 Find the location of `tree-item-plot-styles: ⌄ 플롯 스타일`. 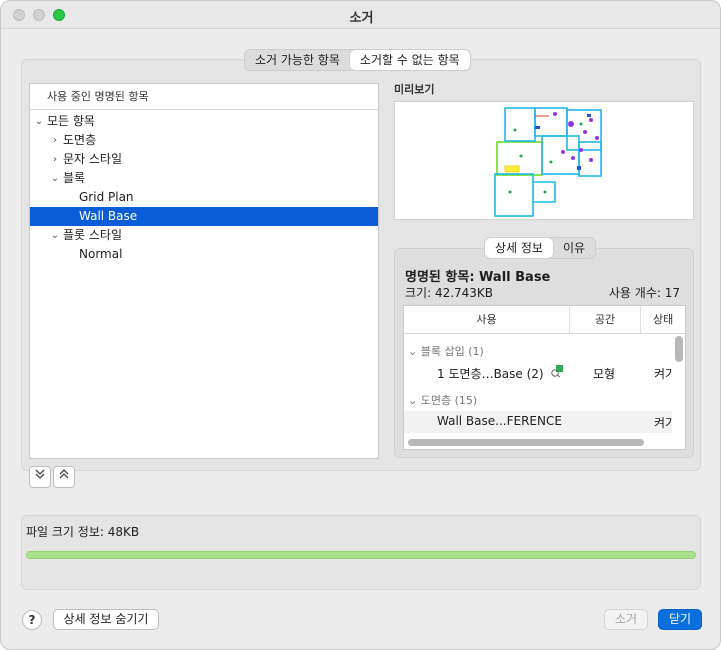

tree-item-plot-styles: ⌄ 플롯 스타일 is located at coordinates (204, 235).